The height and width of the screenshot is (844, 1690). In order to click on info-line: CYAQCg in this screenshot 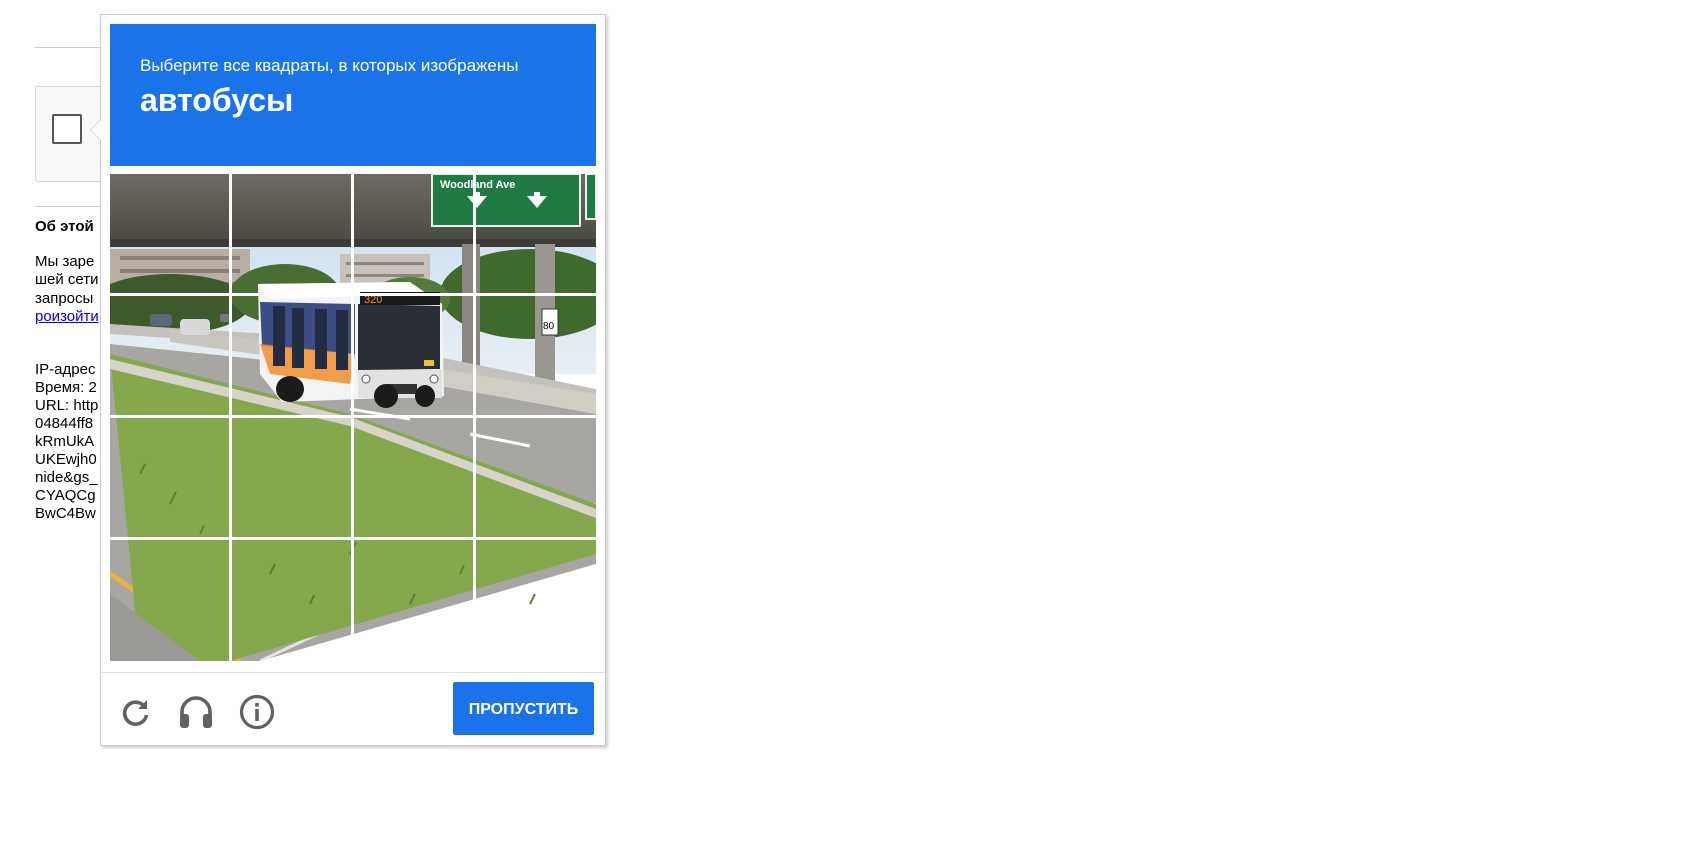, I will do `click(65, 495)`.